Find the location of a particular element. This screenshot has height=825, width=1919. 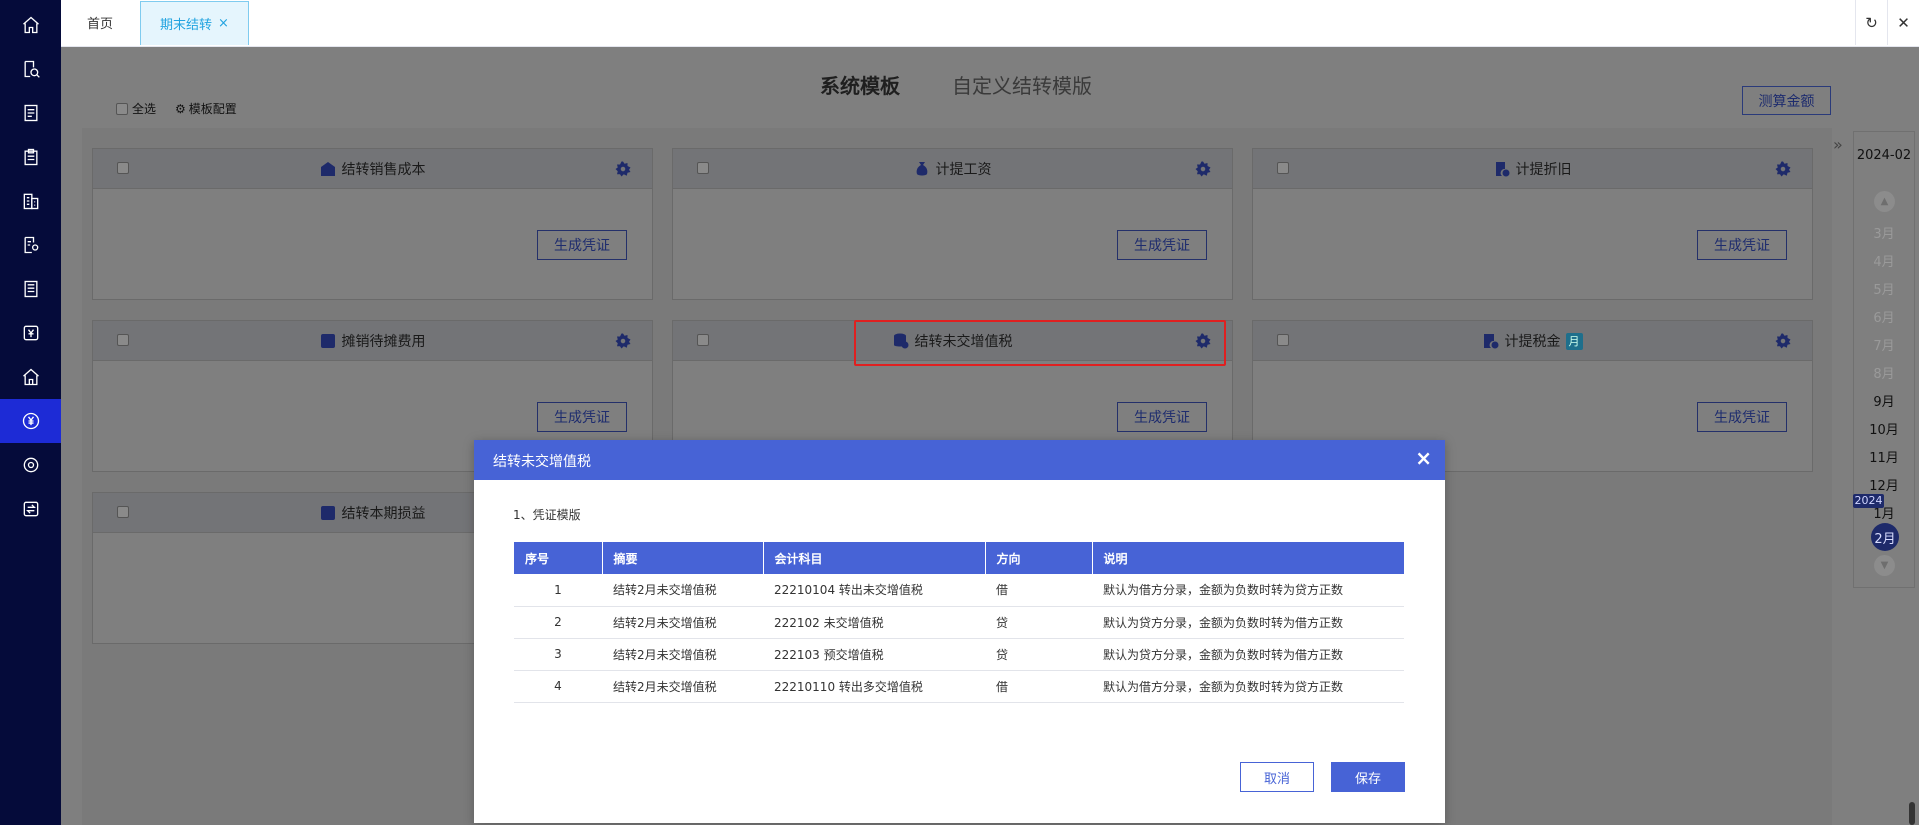

cell-direction: 贷 is located at coordinates (1038, 654).